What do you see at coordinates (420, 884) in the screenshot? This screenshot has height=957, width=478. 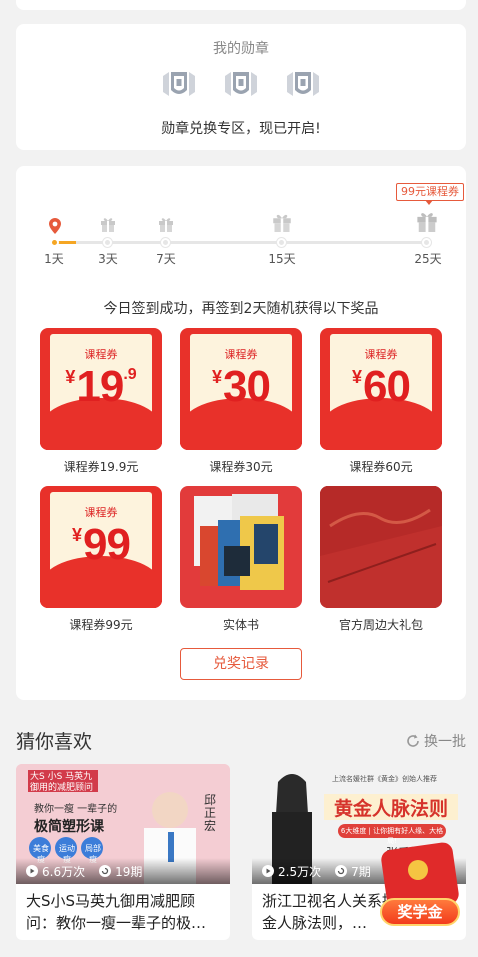 I see `scholarship-float-button: 奖学金` at bounding box center [420, 884].